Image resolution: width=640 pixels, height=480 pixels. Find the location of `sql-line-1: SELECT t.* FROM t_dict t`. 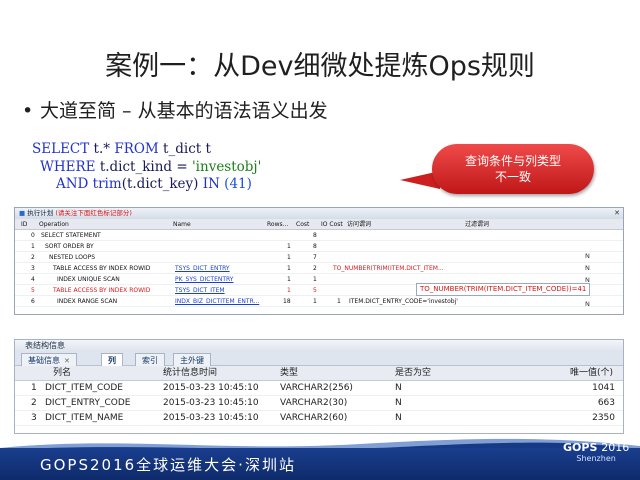

sql-line-1: SELECT t.* FROM t_dict t is located at coordinates (146, 150).